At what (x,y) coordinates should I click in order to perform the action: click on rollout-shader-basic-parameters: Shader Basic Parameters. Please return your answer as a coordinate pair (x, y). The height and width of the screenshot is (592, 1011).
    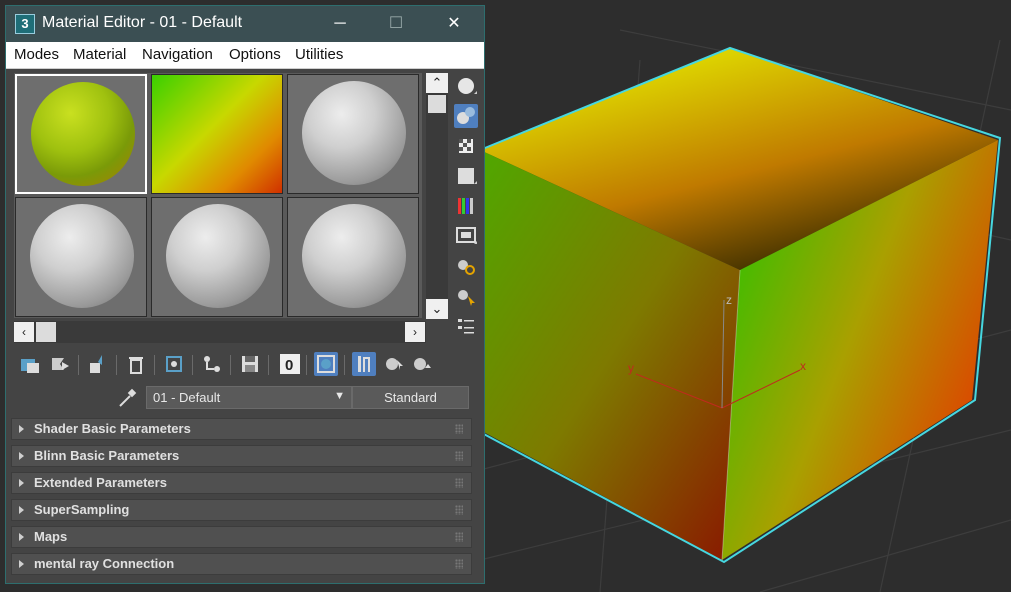
    Looking at the image, I should click on (241, 429).